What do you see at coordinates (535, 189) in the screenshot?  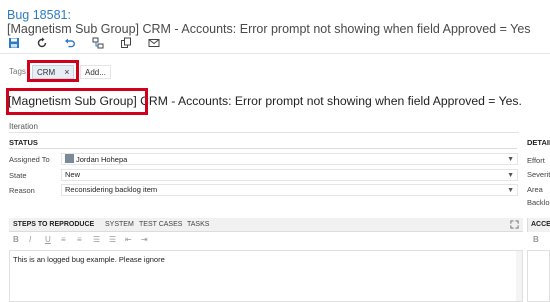 I see `area-label: Area` at bounding box center [535, 189].